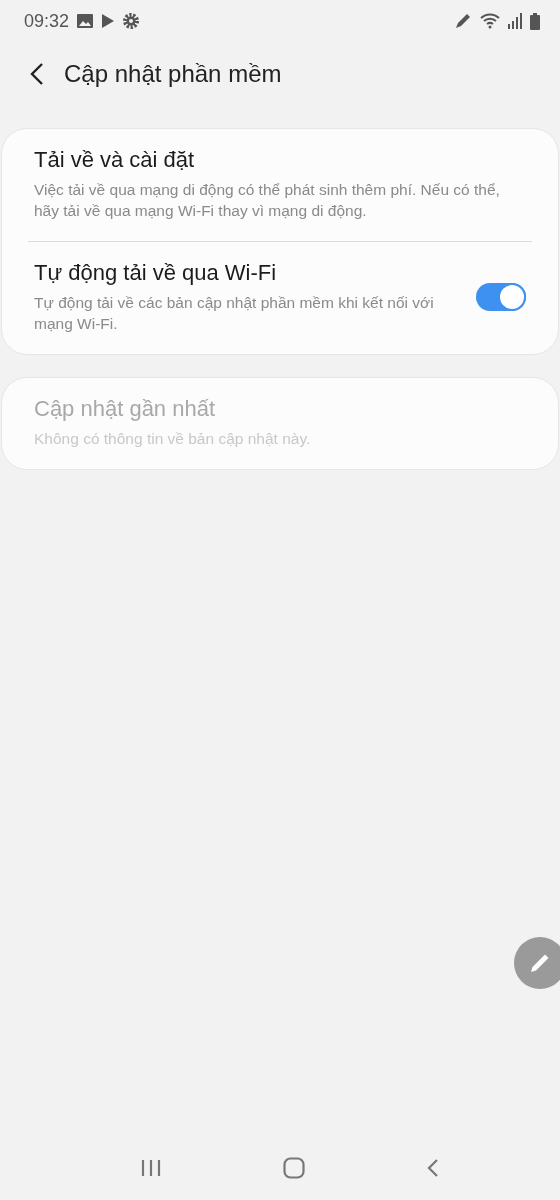 The image size is (560, 1200). What do you see at coordinates (490, 21) in the screenshot?
I see `wifi-icon` at bounding box center [490, 21].